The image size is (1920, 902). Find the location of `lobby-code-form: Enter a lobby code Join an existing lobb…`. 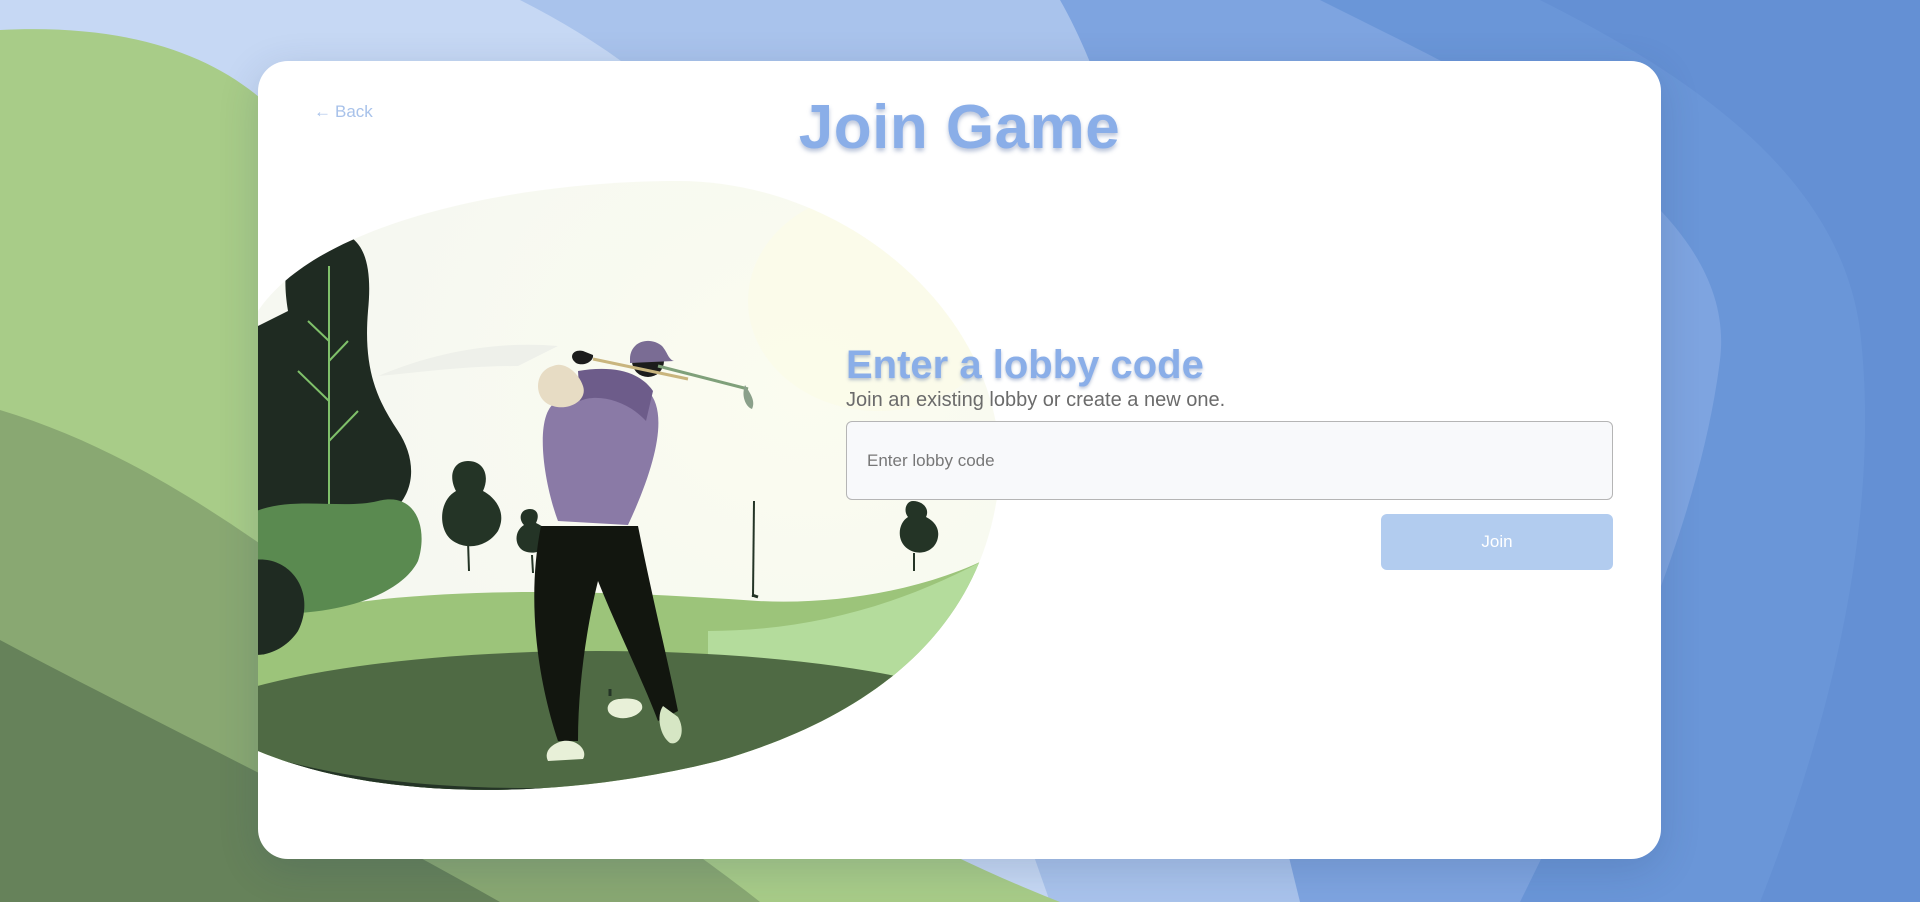

lobby-code-form: Enter a lobby code Join an existing lobb… is located at coordinates (1230, 456).